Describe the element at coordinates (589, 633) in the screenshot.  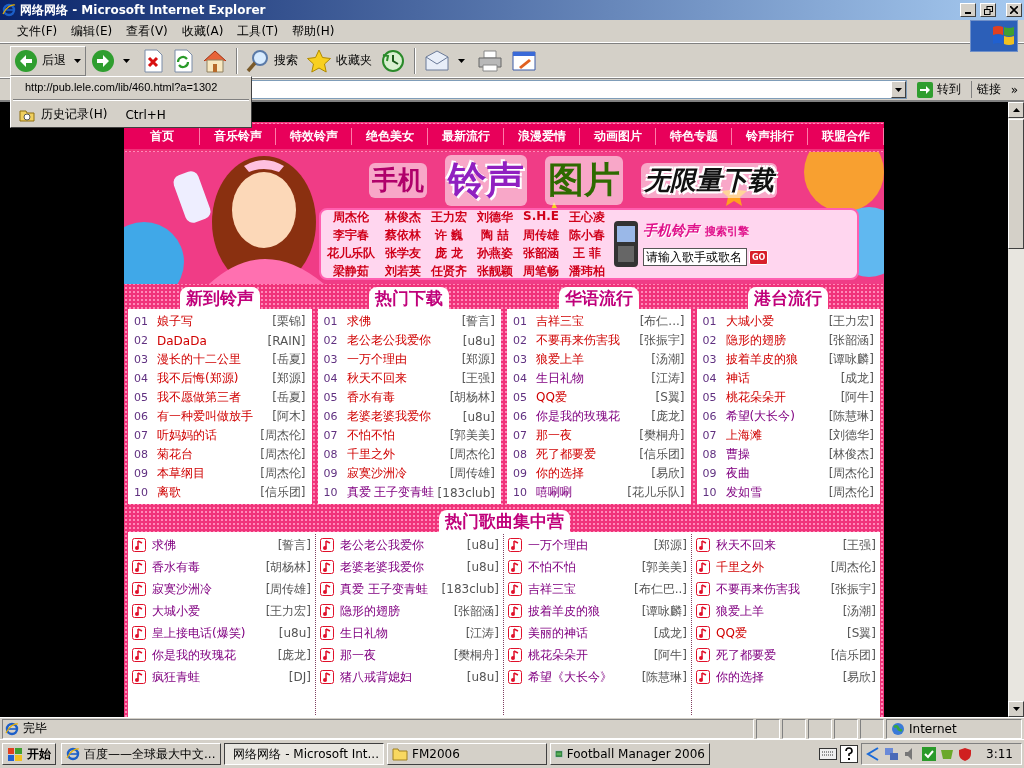
I see `song-link: 美丽的神话` at that location.